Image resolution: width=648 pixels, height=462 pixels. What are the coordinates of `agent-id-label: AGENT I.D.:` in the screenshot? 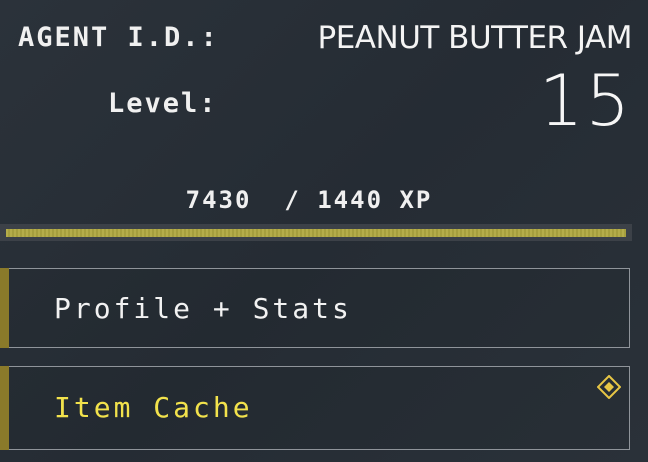 It's located at (118, 37).